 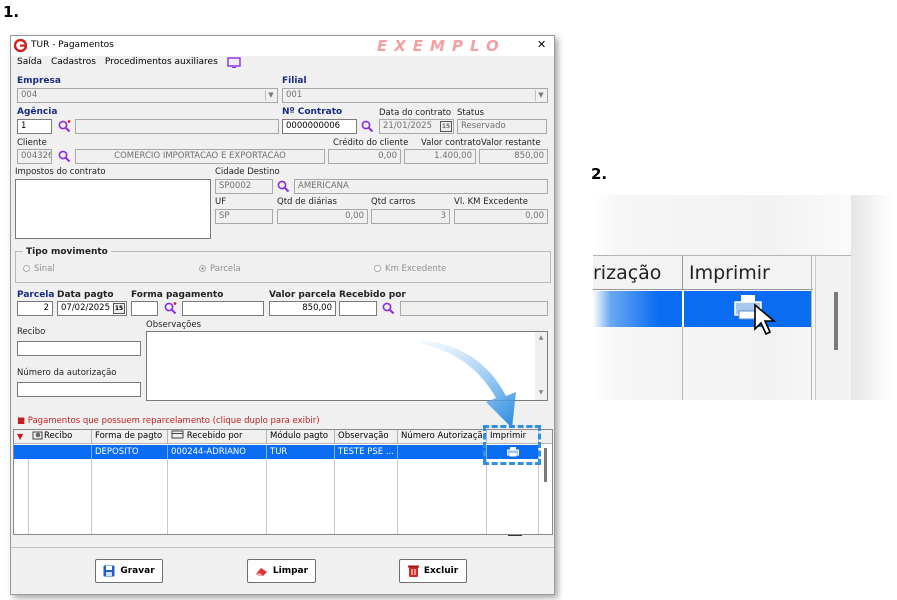 What do you see at coordinates (130, 452) in the screenshot?
I see `cell-forma: DEPOSITO` at bounding box center [130, 452].